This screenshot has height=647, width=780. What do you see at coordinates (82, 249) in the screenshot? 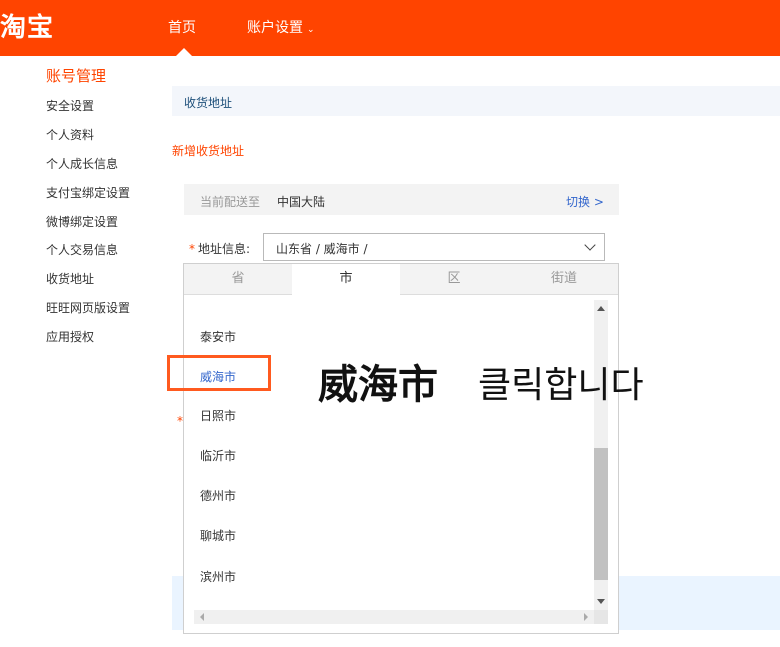
I see `sidebar-item-trade-info: 个人交易信息` at bounding box center [82, 249].